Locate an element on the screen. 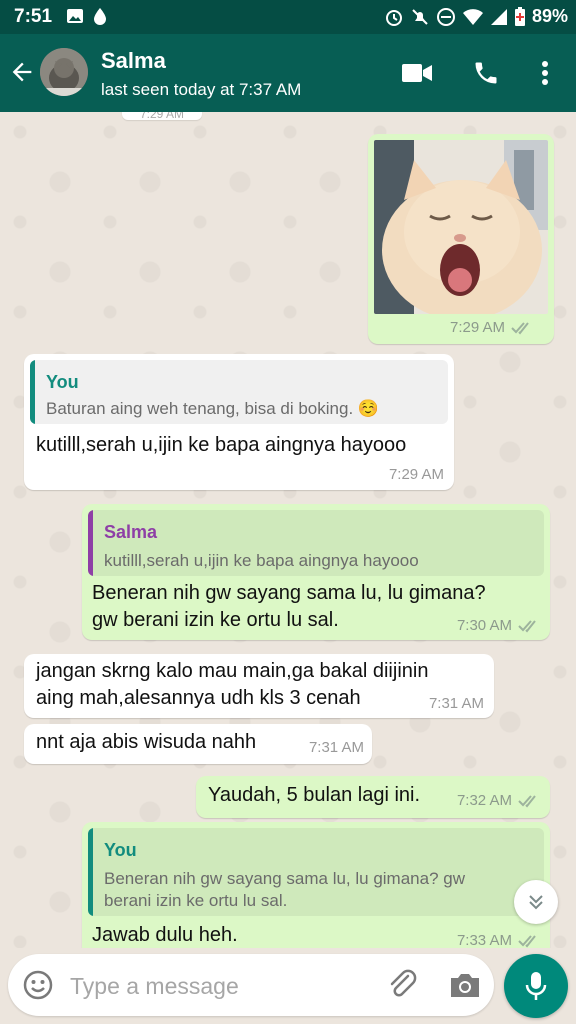 The width and height of the screenshot is (576, 1024). read-ticks-icon is located at coordinates (527, 940).